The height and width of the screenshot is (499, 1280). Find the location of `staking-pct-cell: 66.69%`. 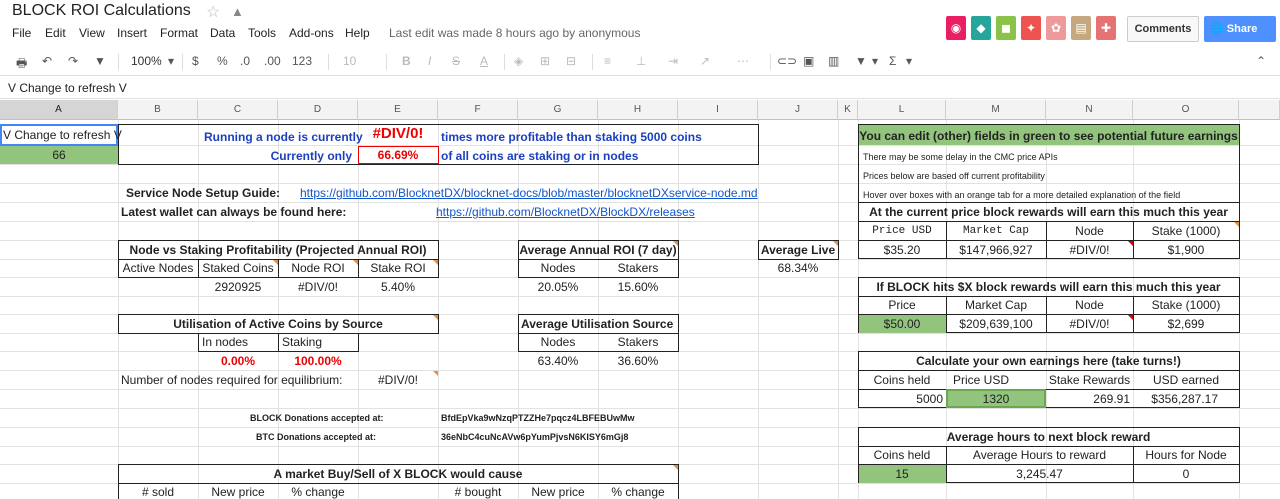

staking-pct-cell: 66.69% is located at coordinates (398, 155).